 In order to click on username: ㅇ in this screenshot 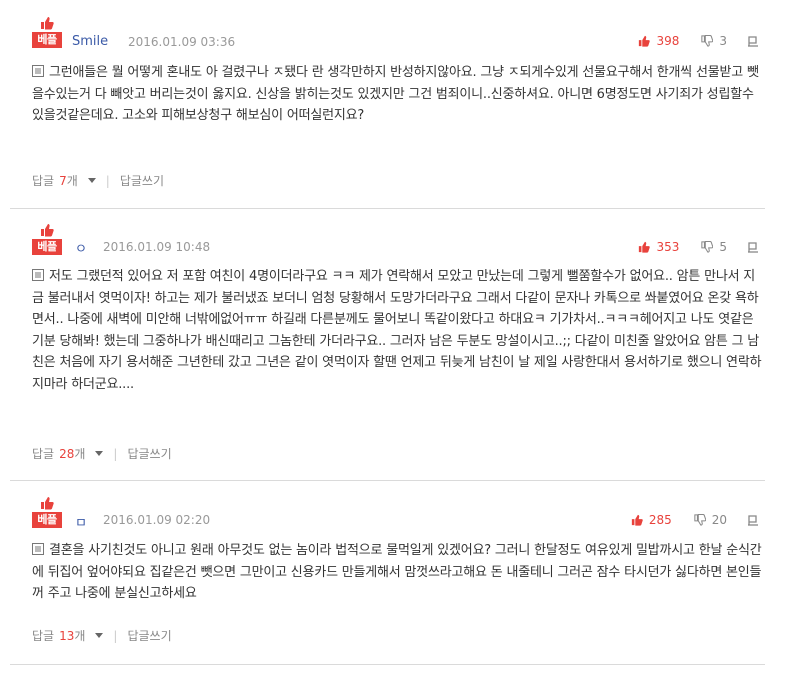, I will do `click(81, 247)`.